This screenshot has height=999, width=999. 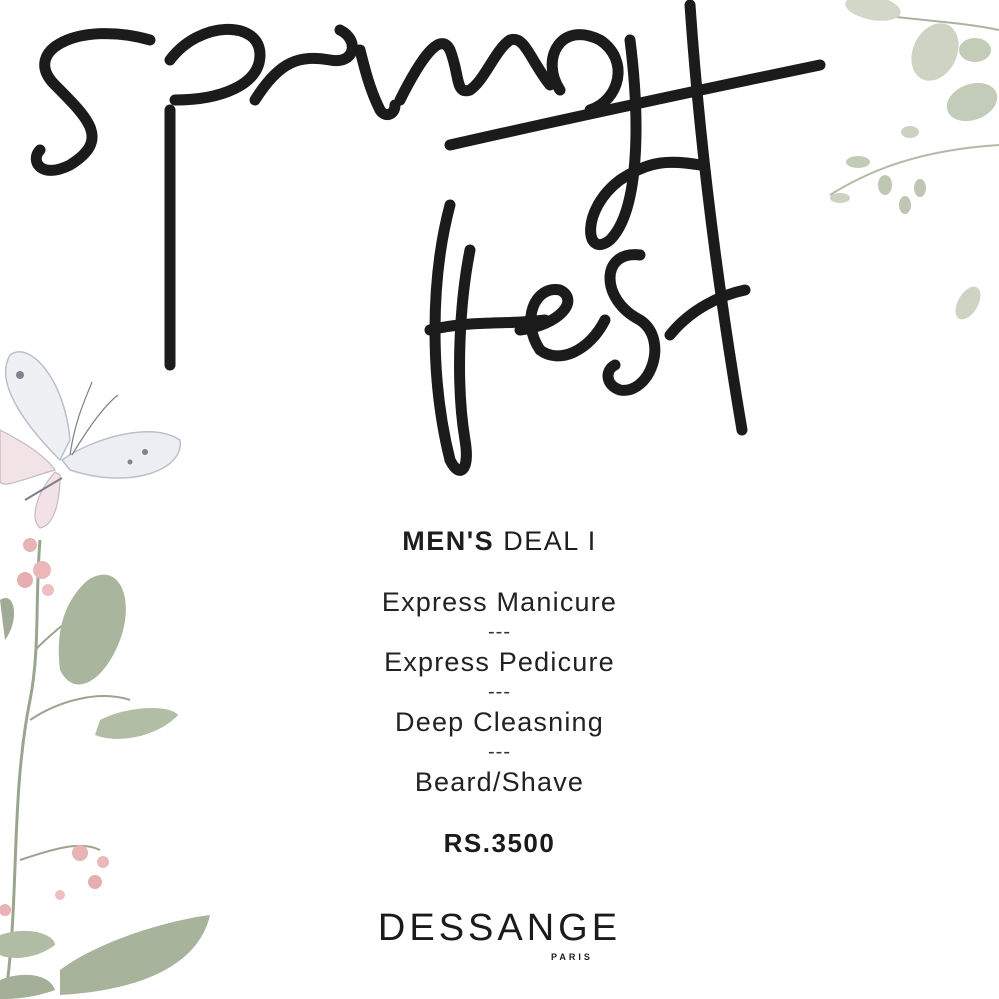 I want to click on service-item: Express Manicure, so click(x=499, y=602).